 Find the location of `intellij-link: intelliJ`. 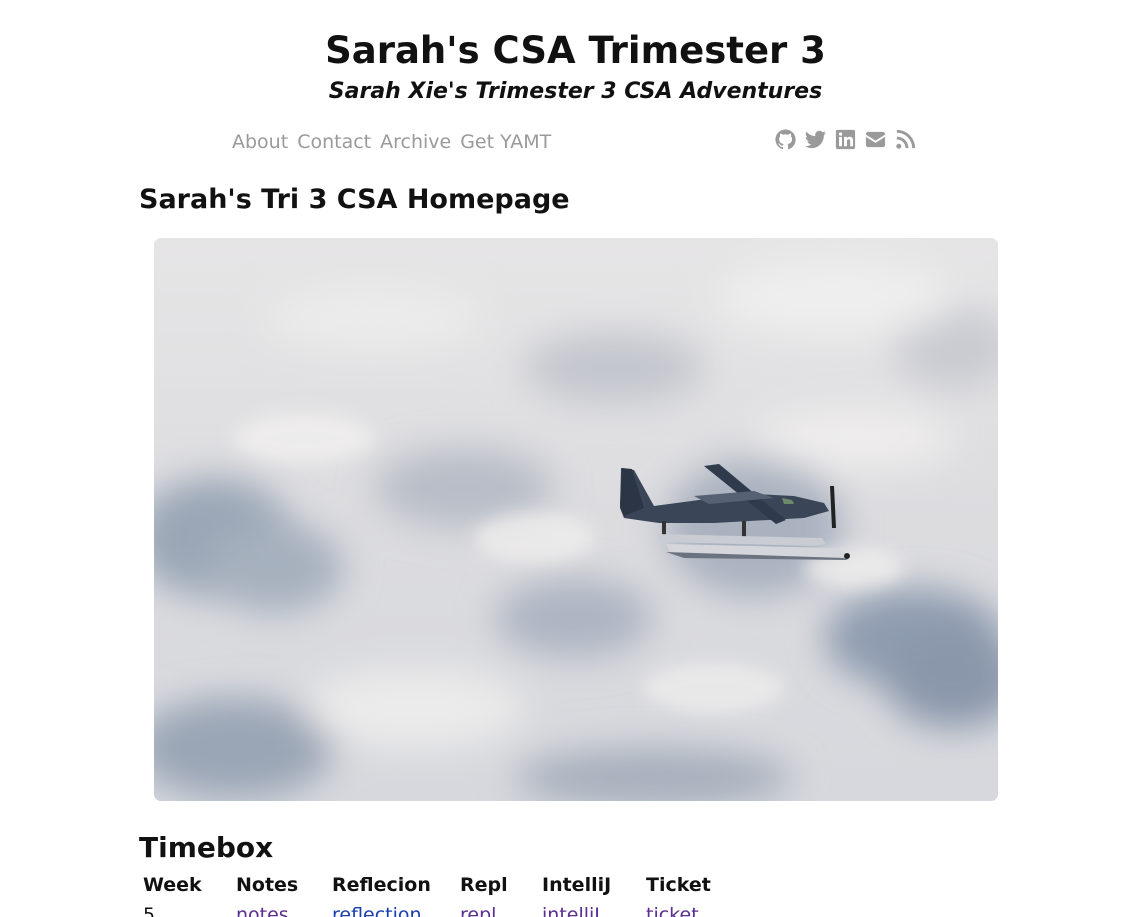

intellij-link: intelliJ is located at coordinates (571, 910).